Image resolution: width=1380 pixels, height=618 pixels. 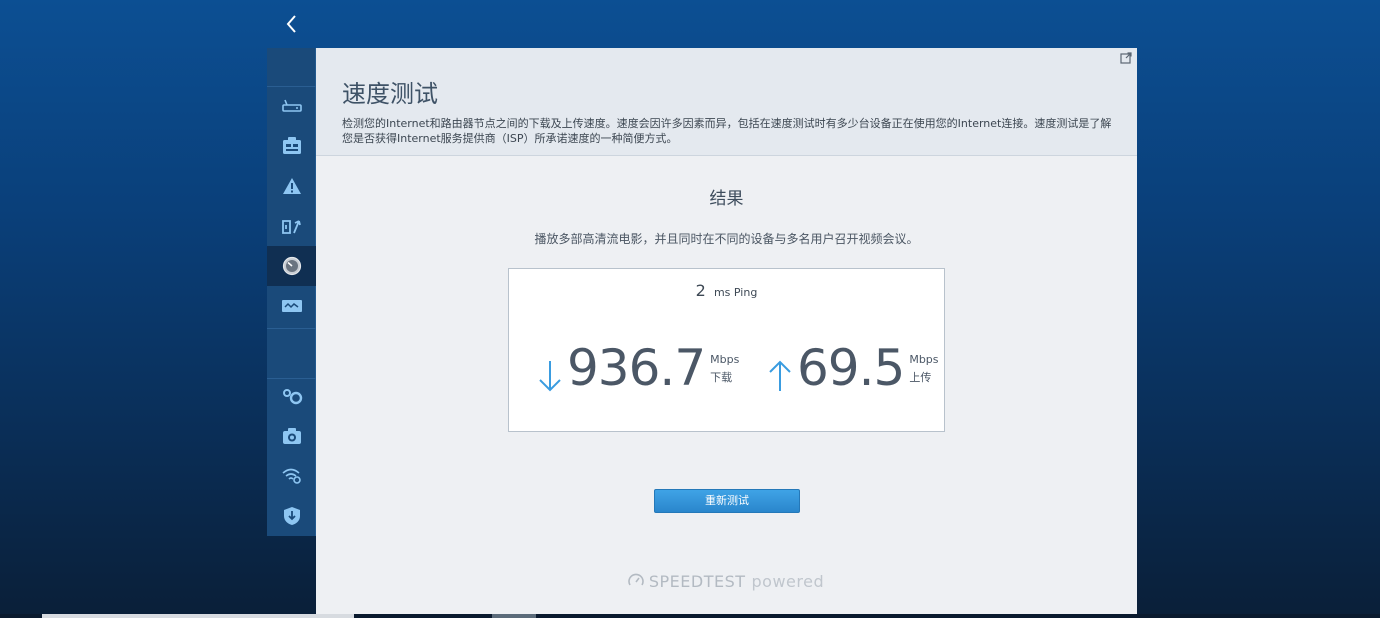 What do you see at coordinates (721, 377) in the screenshot?
I see `download-label: 下载` at bounding box center [721, 377].